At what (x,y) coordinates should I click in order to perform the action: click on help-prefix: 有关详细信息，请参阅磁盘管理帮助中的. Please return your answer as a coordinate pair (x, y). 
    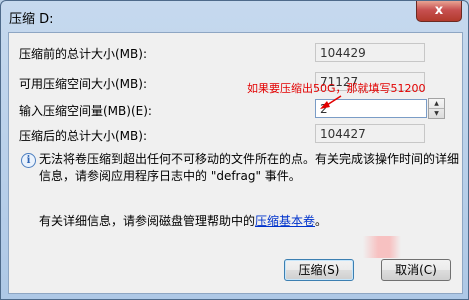
    Looking at the image, I should click on (147, 221).